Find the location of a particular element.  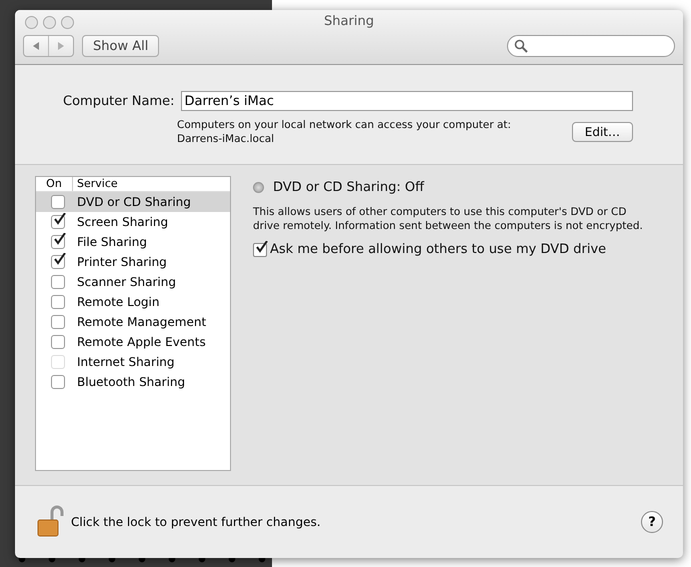

service-row: Screen Sharing is located at coordinates (133, 222).